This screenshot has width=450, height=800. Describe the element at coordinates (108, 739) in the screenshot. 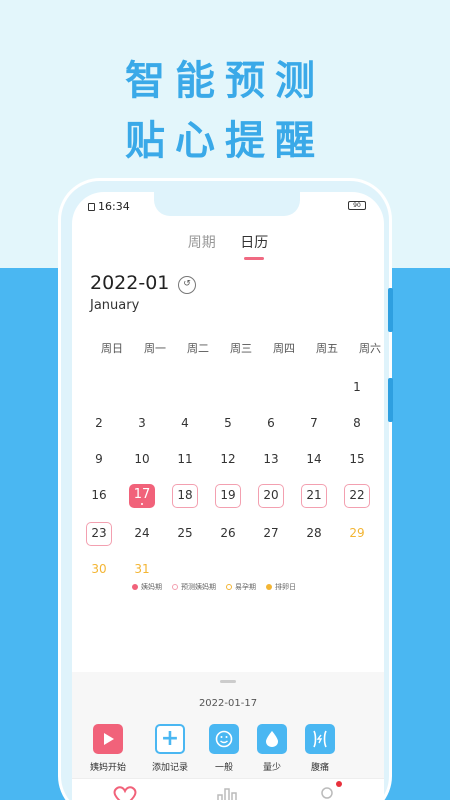

I see `play-icon` at that location.